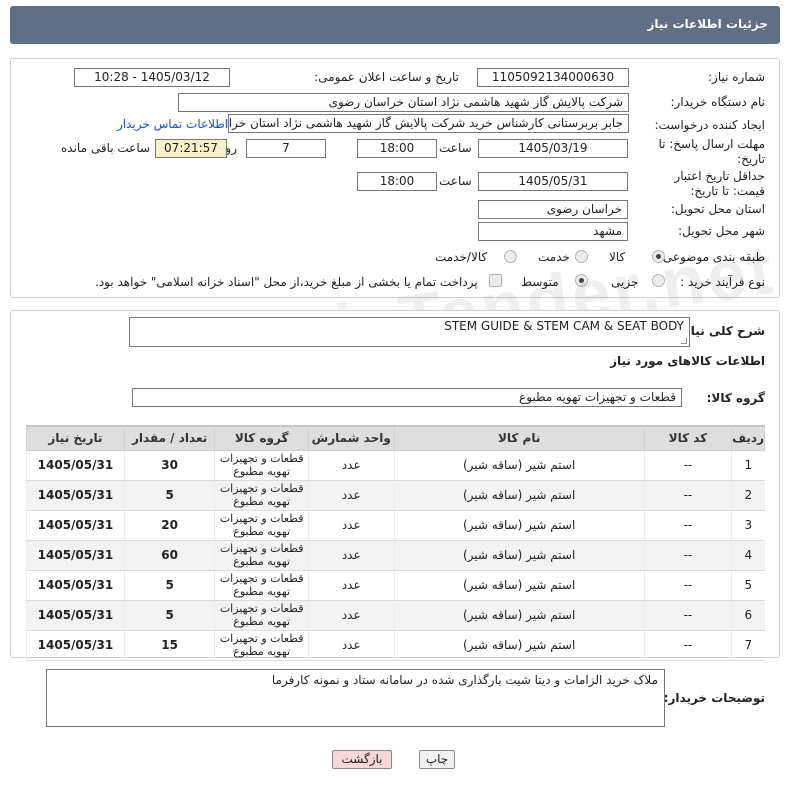  Describe the element at coordinates (351, 438) in the screenshot. I see `col-unit: واحد شمارش` at that location.